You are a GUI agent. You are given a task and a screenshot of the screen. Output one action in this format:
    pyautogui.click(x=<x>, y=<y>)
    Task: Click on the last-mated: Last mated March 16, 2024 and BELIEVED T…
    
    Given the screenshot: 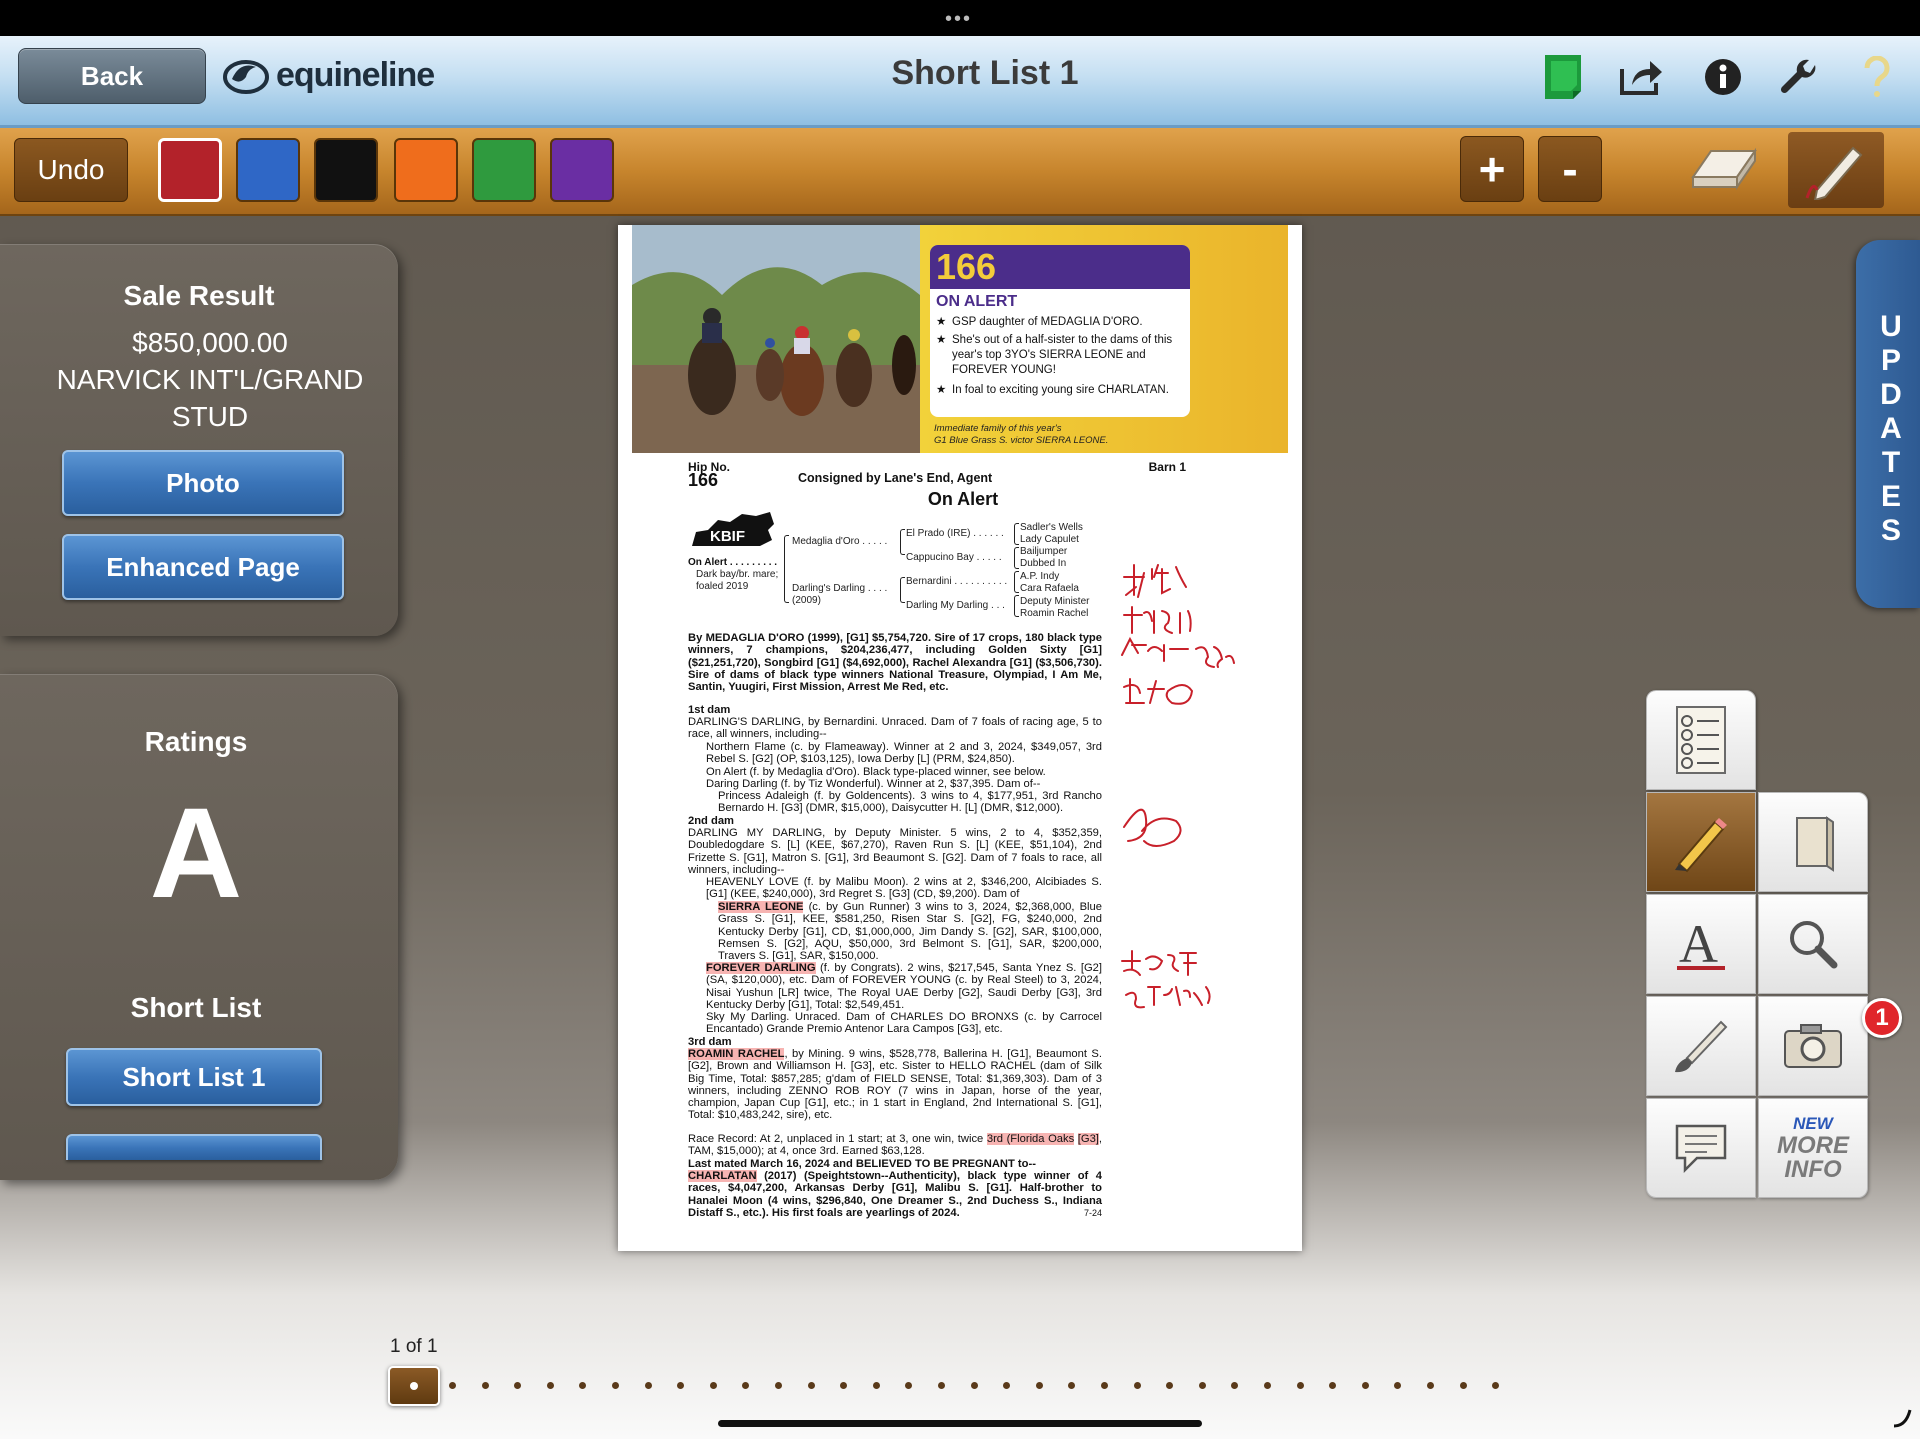 What is the action you would take?
    pyautogui.click(x=862, y=1164)
    